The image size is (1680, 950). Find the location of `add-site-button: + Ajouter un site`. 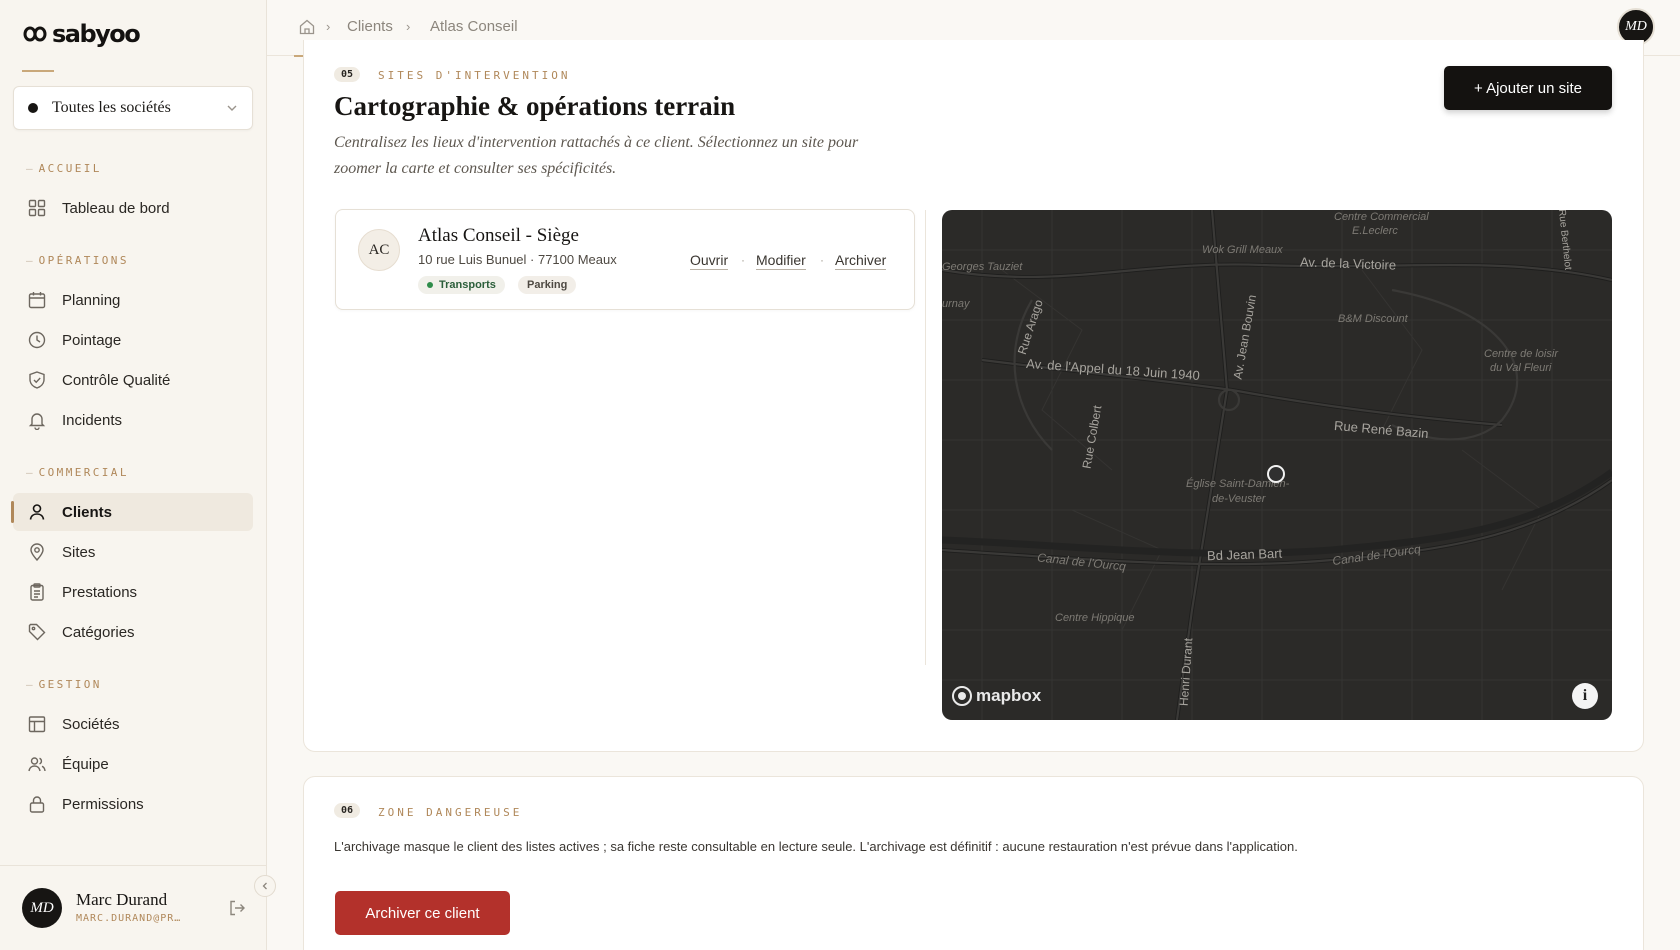

add-site-button: + Ajouter un site is located at coordinates (1528, 88).